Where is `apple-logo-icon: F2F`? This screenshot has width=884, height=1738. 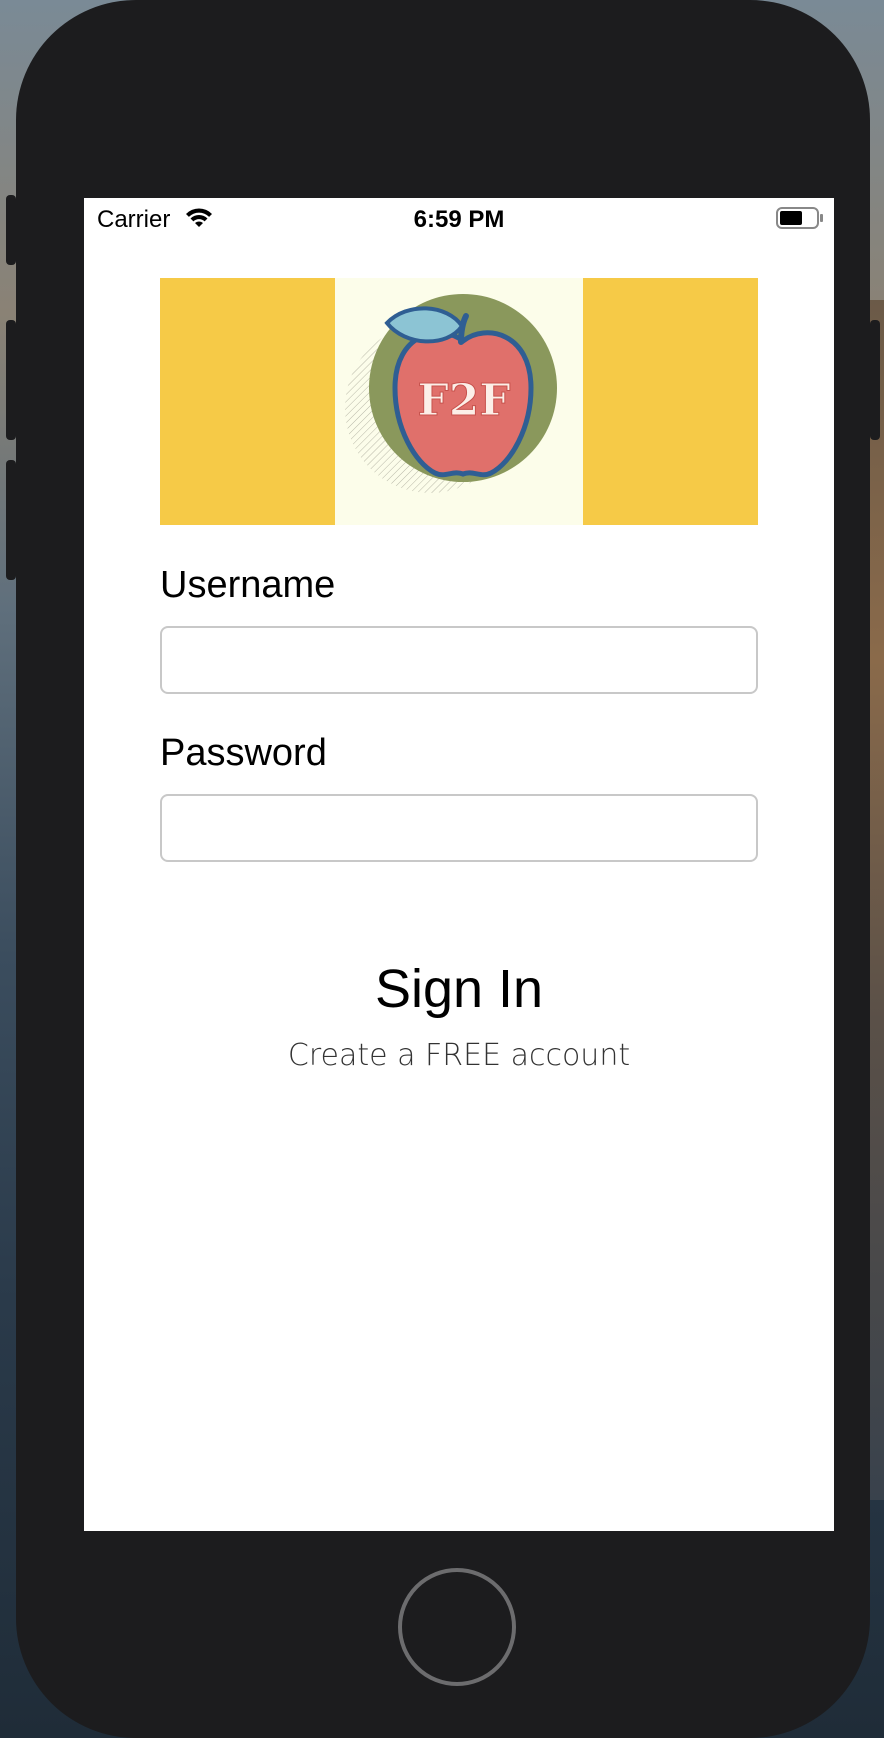
apple-logo-icon: F2F is located at coordinates (451, 393).